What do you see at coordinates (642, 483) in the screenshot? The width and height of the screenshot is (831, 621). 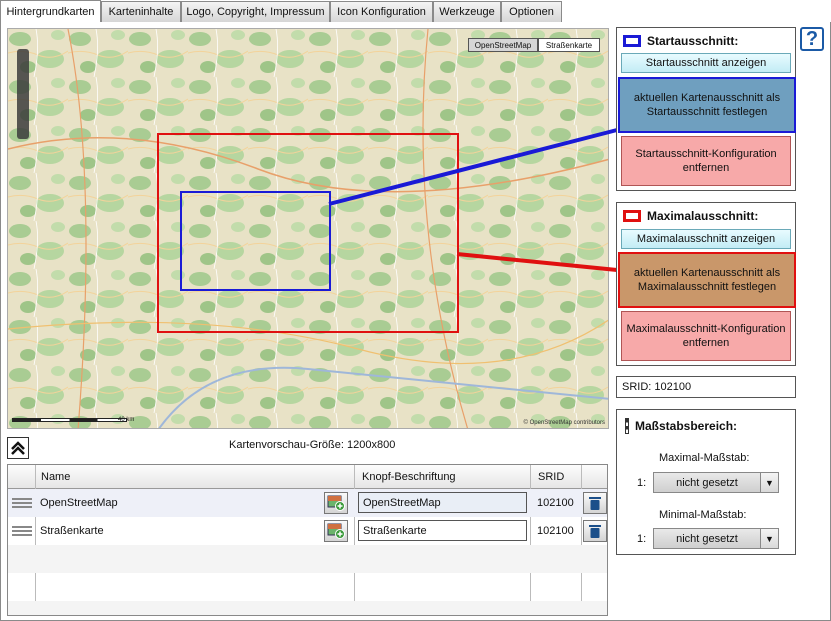 I see `max-scale-prefix: 1:` at bounding box center [642, 483].